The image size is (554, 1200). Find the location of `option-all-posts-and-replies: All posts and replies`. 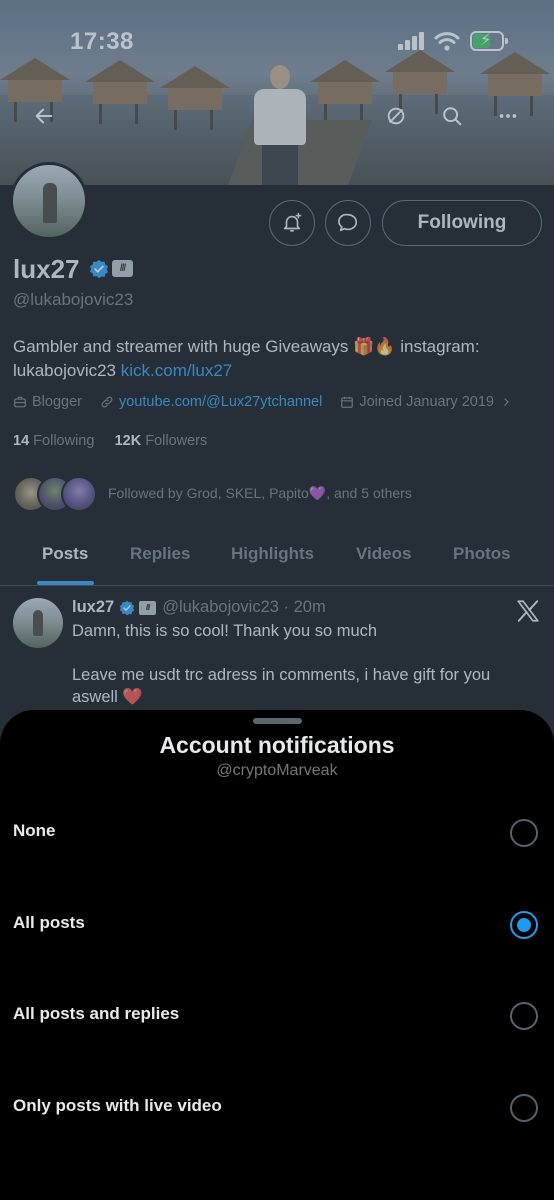

option-all-posts-and-replies: All posts and replies is located at coordinates (277, 1014).